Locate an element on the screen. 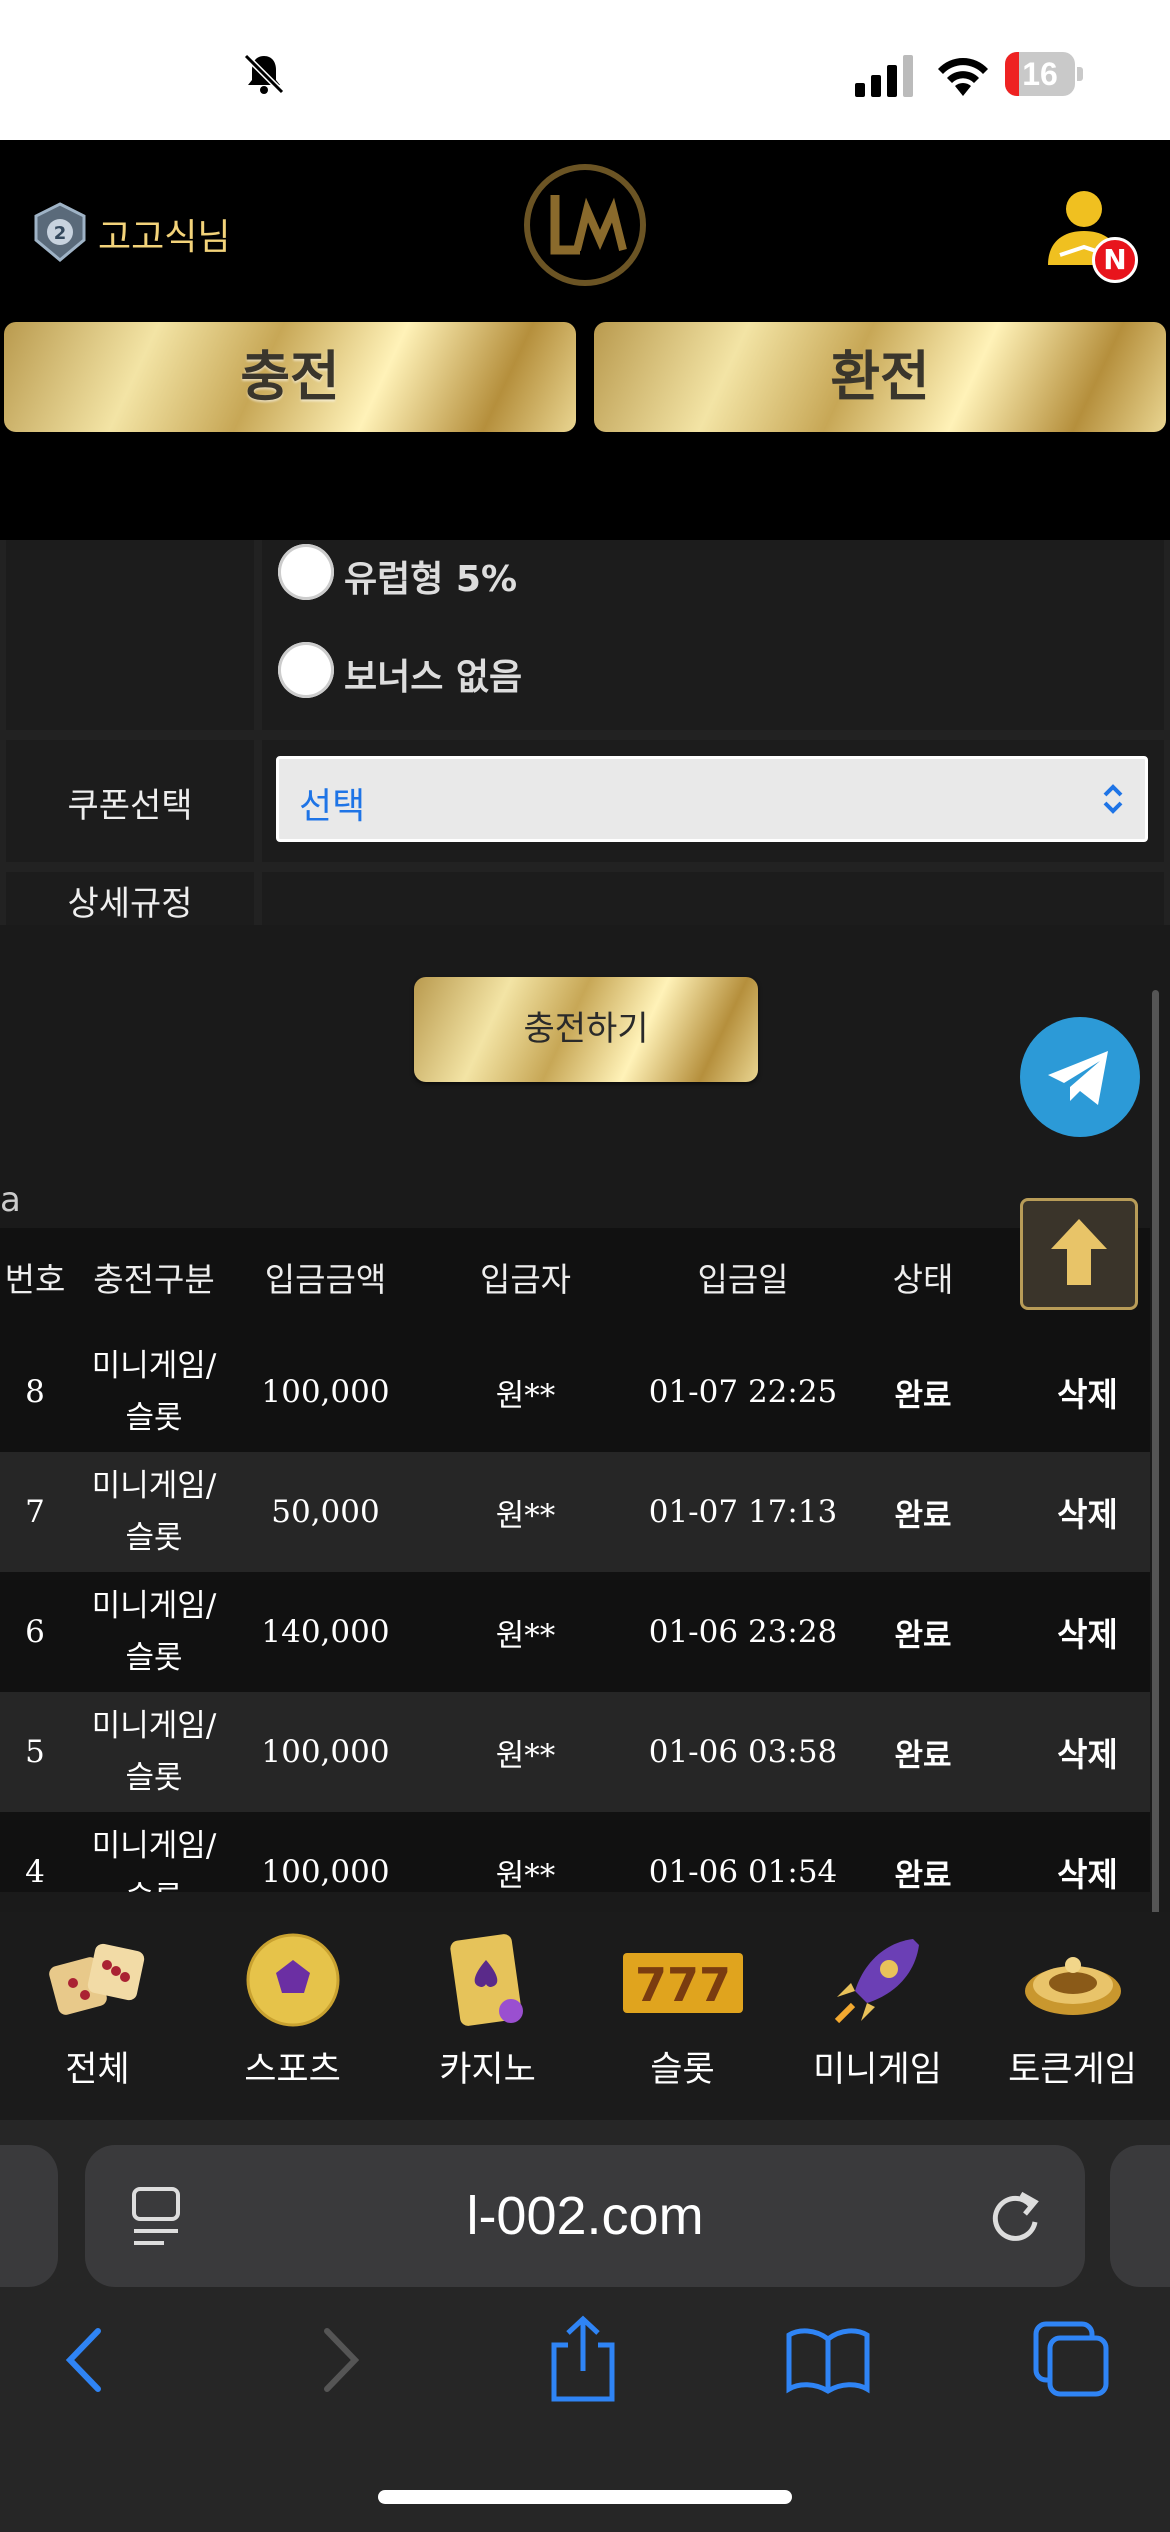  notification-badge: N is located at coordinates (1115, 260).